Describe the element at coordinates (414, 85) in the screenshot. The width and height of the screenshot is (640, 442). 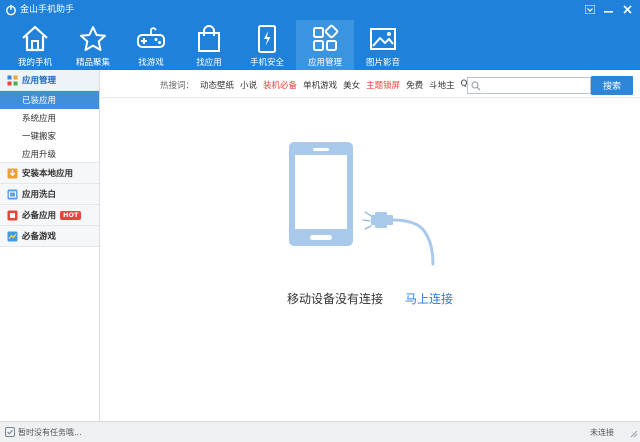
I see `hot-word-link: 免费` at that location.